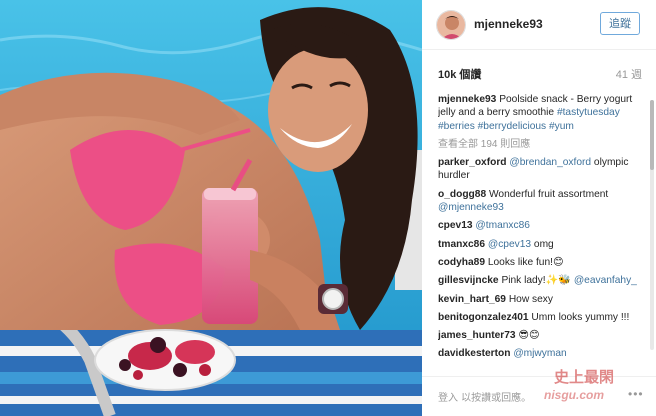  Describe the element at coordinates (474, 353) in the screenshot. I see `comment-username: davidkesterton` at that location.